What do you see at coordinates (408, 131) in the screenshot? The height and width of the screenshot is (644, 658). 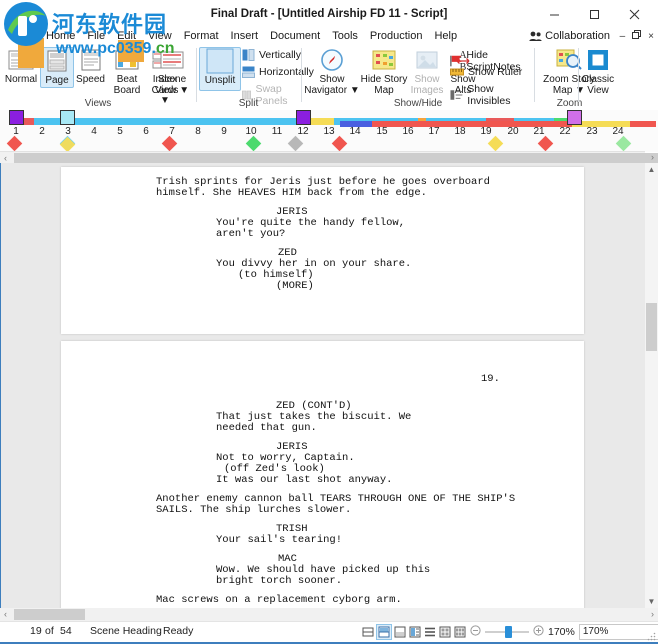 I see `story-tick-16: 16` at bounding box center [408, 131].